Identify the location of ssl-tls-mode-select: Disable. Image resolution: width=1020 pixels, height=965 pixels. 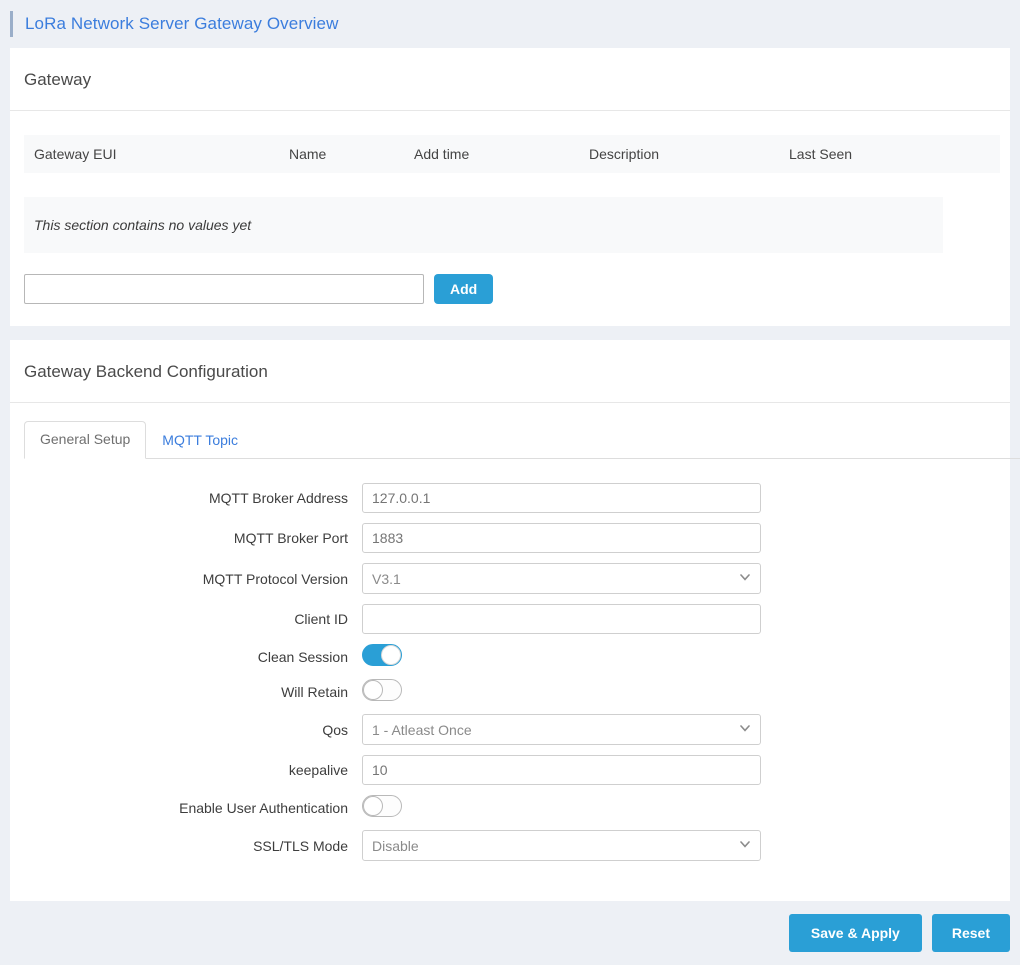
(561, 845).